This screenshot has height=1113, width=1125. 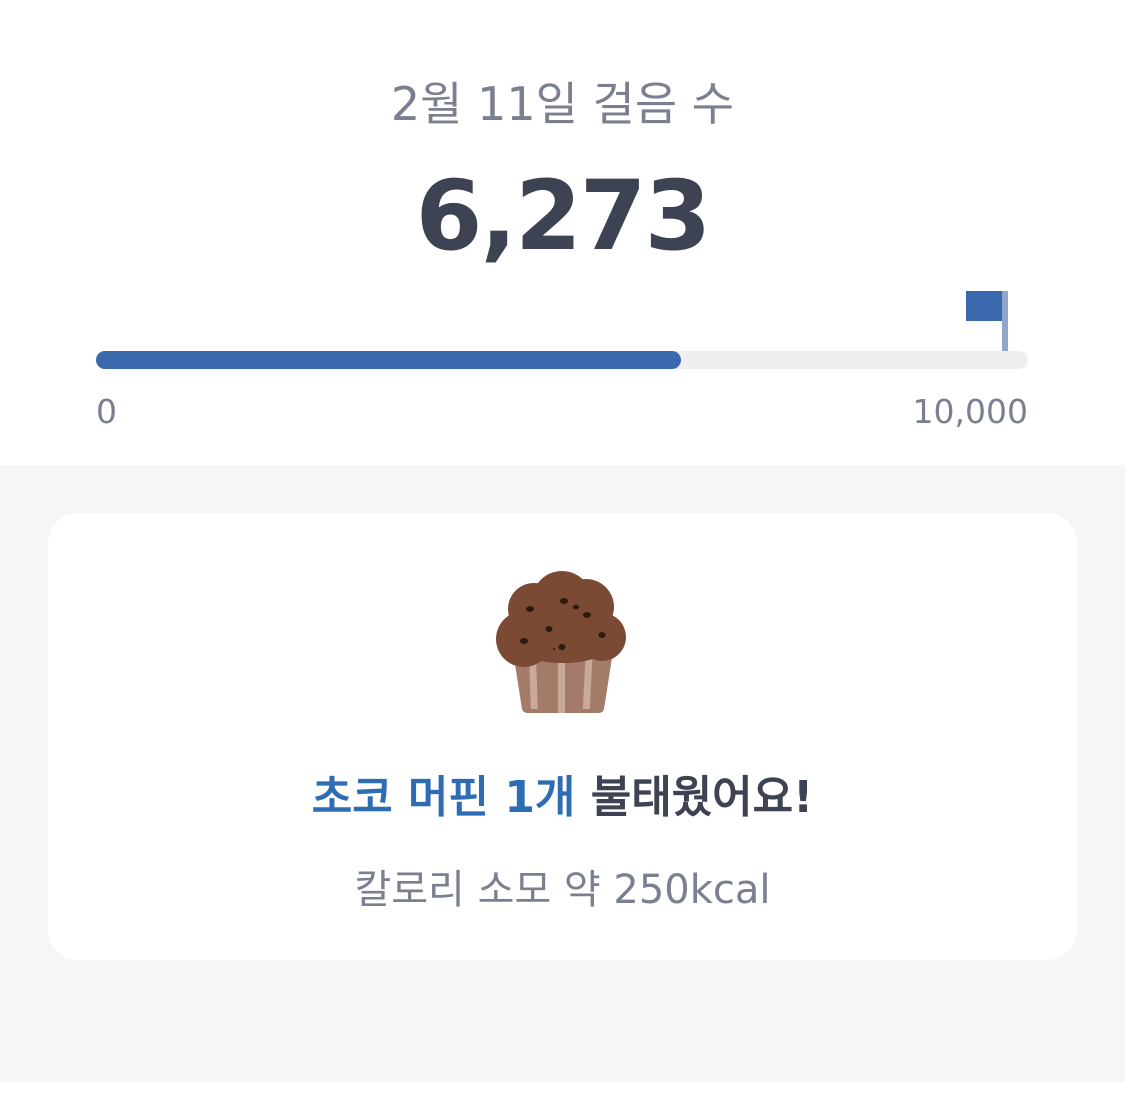 What do you see at coordinates (562, 104) in the screenshot?
I see `date-step-label: 2월 11일 걸음 수` at bounding box center [562, 104].